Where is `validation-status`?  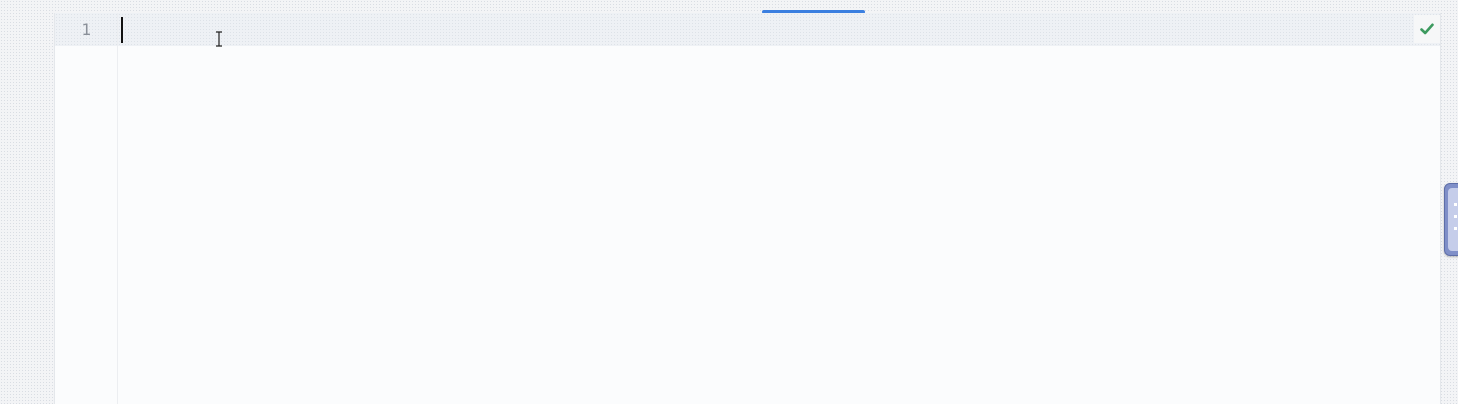 validation-status is located at coordinates (1427, 29).